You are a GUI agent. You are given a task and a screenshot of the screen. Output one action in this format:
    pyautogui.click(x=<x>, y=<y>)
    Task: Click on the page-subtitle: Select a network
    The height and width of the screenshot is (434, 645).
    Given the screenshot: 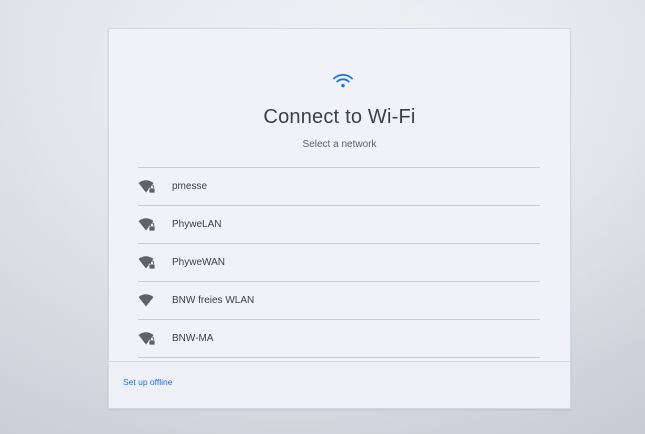 What is the action you would take?
    pyautogui.click(x=339, y=144)
    